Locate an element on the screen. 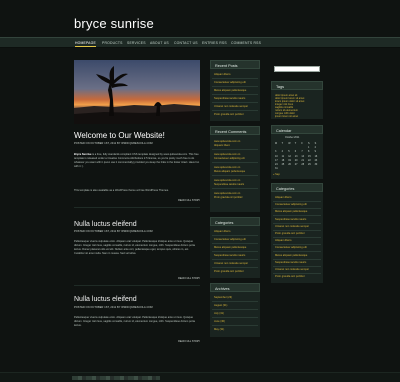  comment-post-link: Consectetuer adipiscing elit is located at coordinates (229, 158).